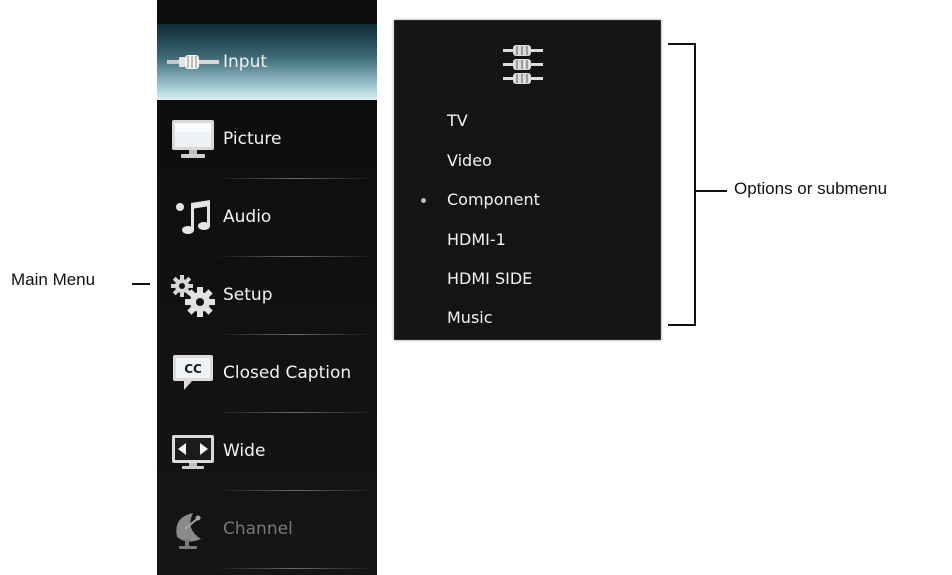 Image resolution: width=952 pixels, height=575 pixels. What do you see at coordinates (489, 278) in the screenshot?
I see `option-hdmi-side: HDMI SIDE` at bounding box center [489, 278].